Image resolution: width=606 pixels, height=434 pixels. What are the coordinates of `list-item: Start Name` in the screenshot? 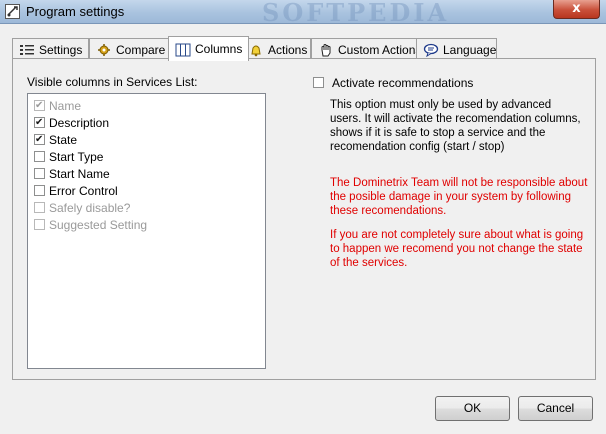 It's located at (72, 173).